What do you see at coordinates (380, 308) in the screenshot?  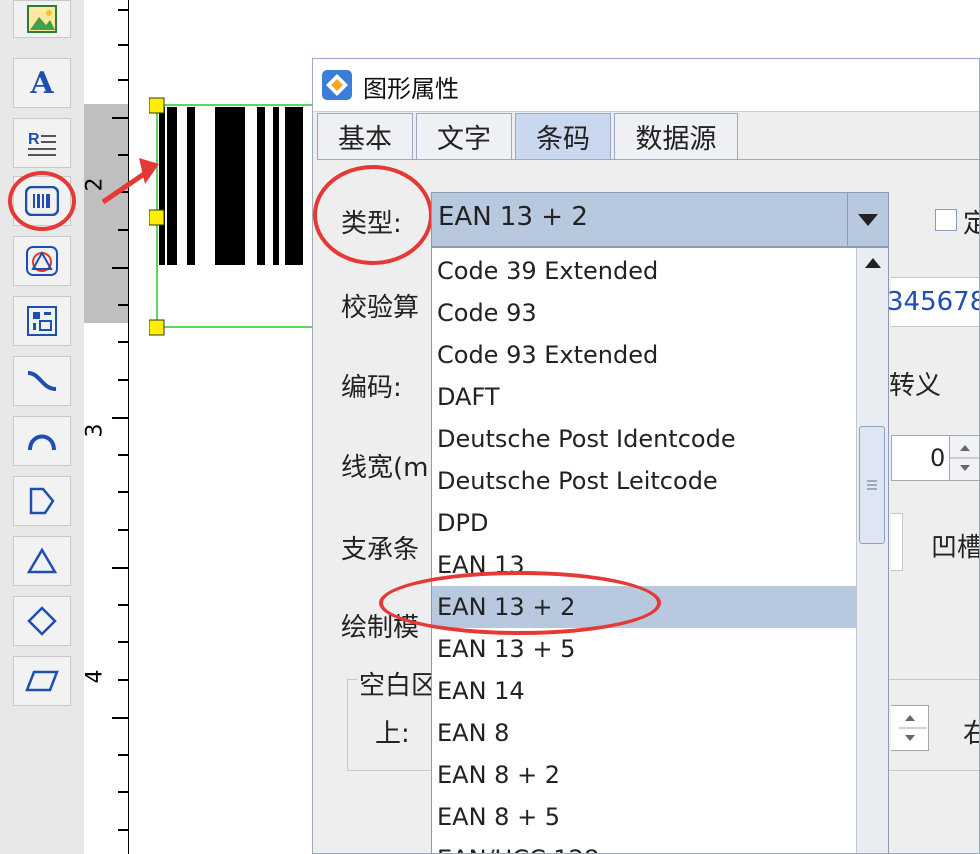 I see `check-algorithm-label: 校验算` at bounding box center [380, 308].